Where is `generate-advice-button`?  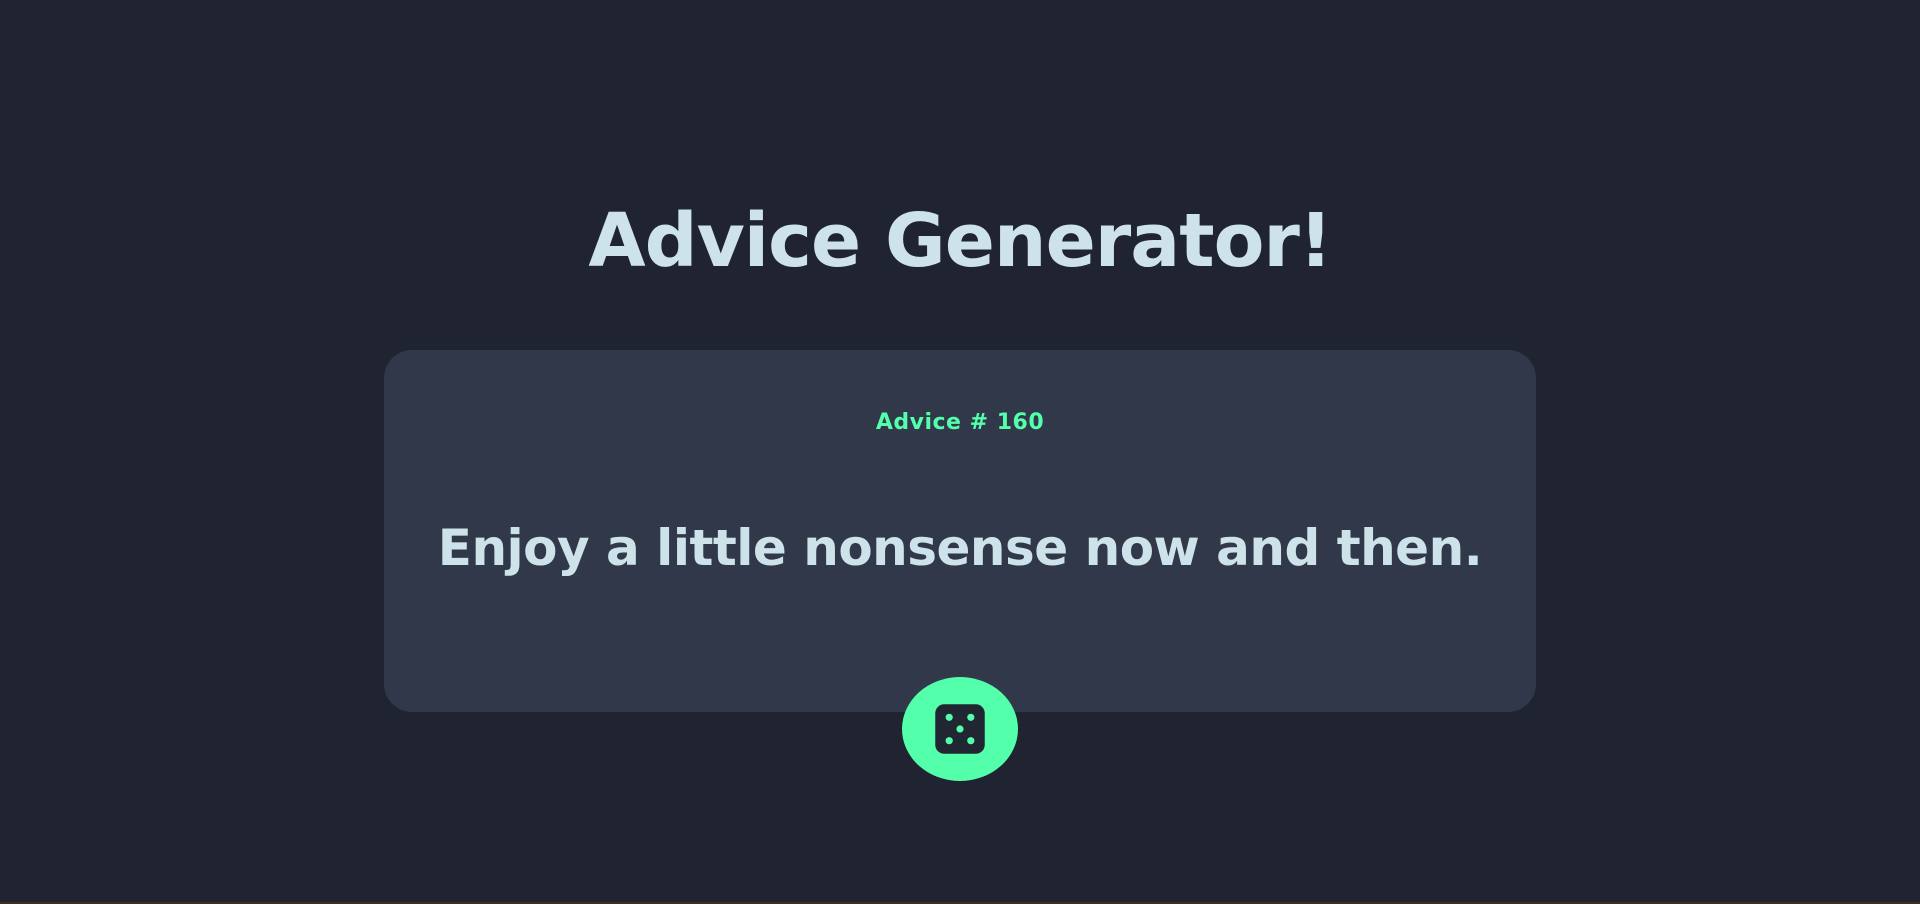
generate-advice-button is located at coordinates (960, 729).